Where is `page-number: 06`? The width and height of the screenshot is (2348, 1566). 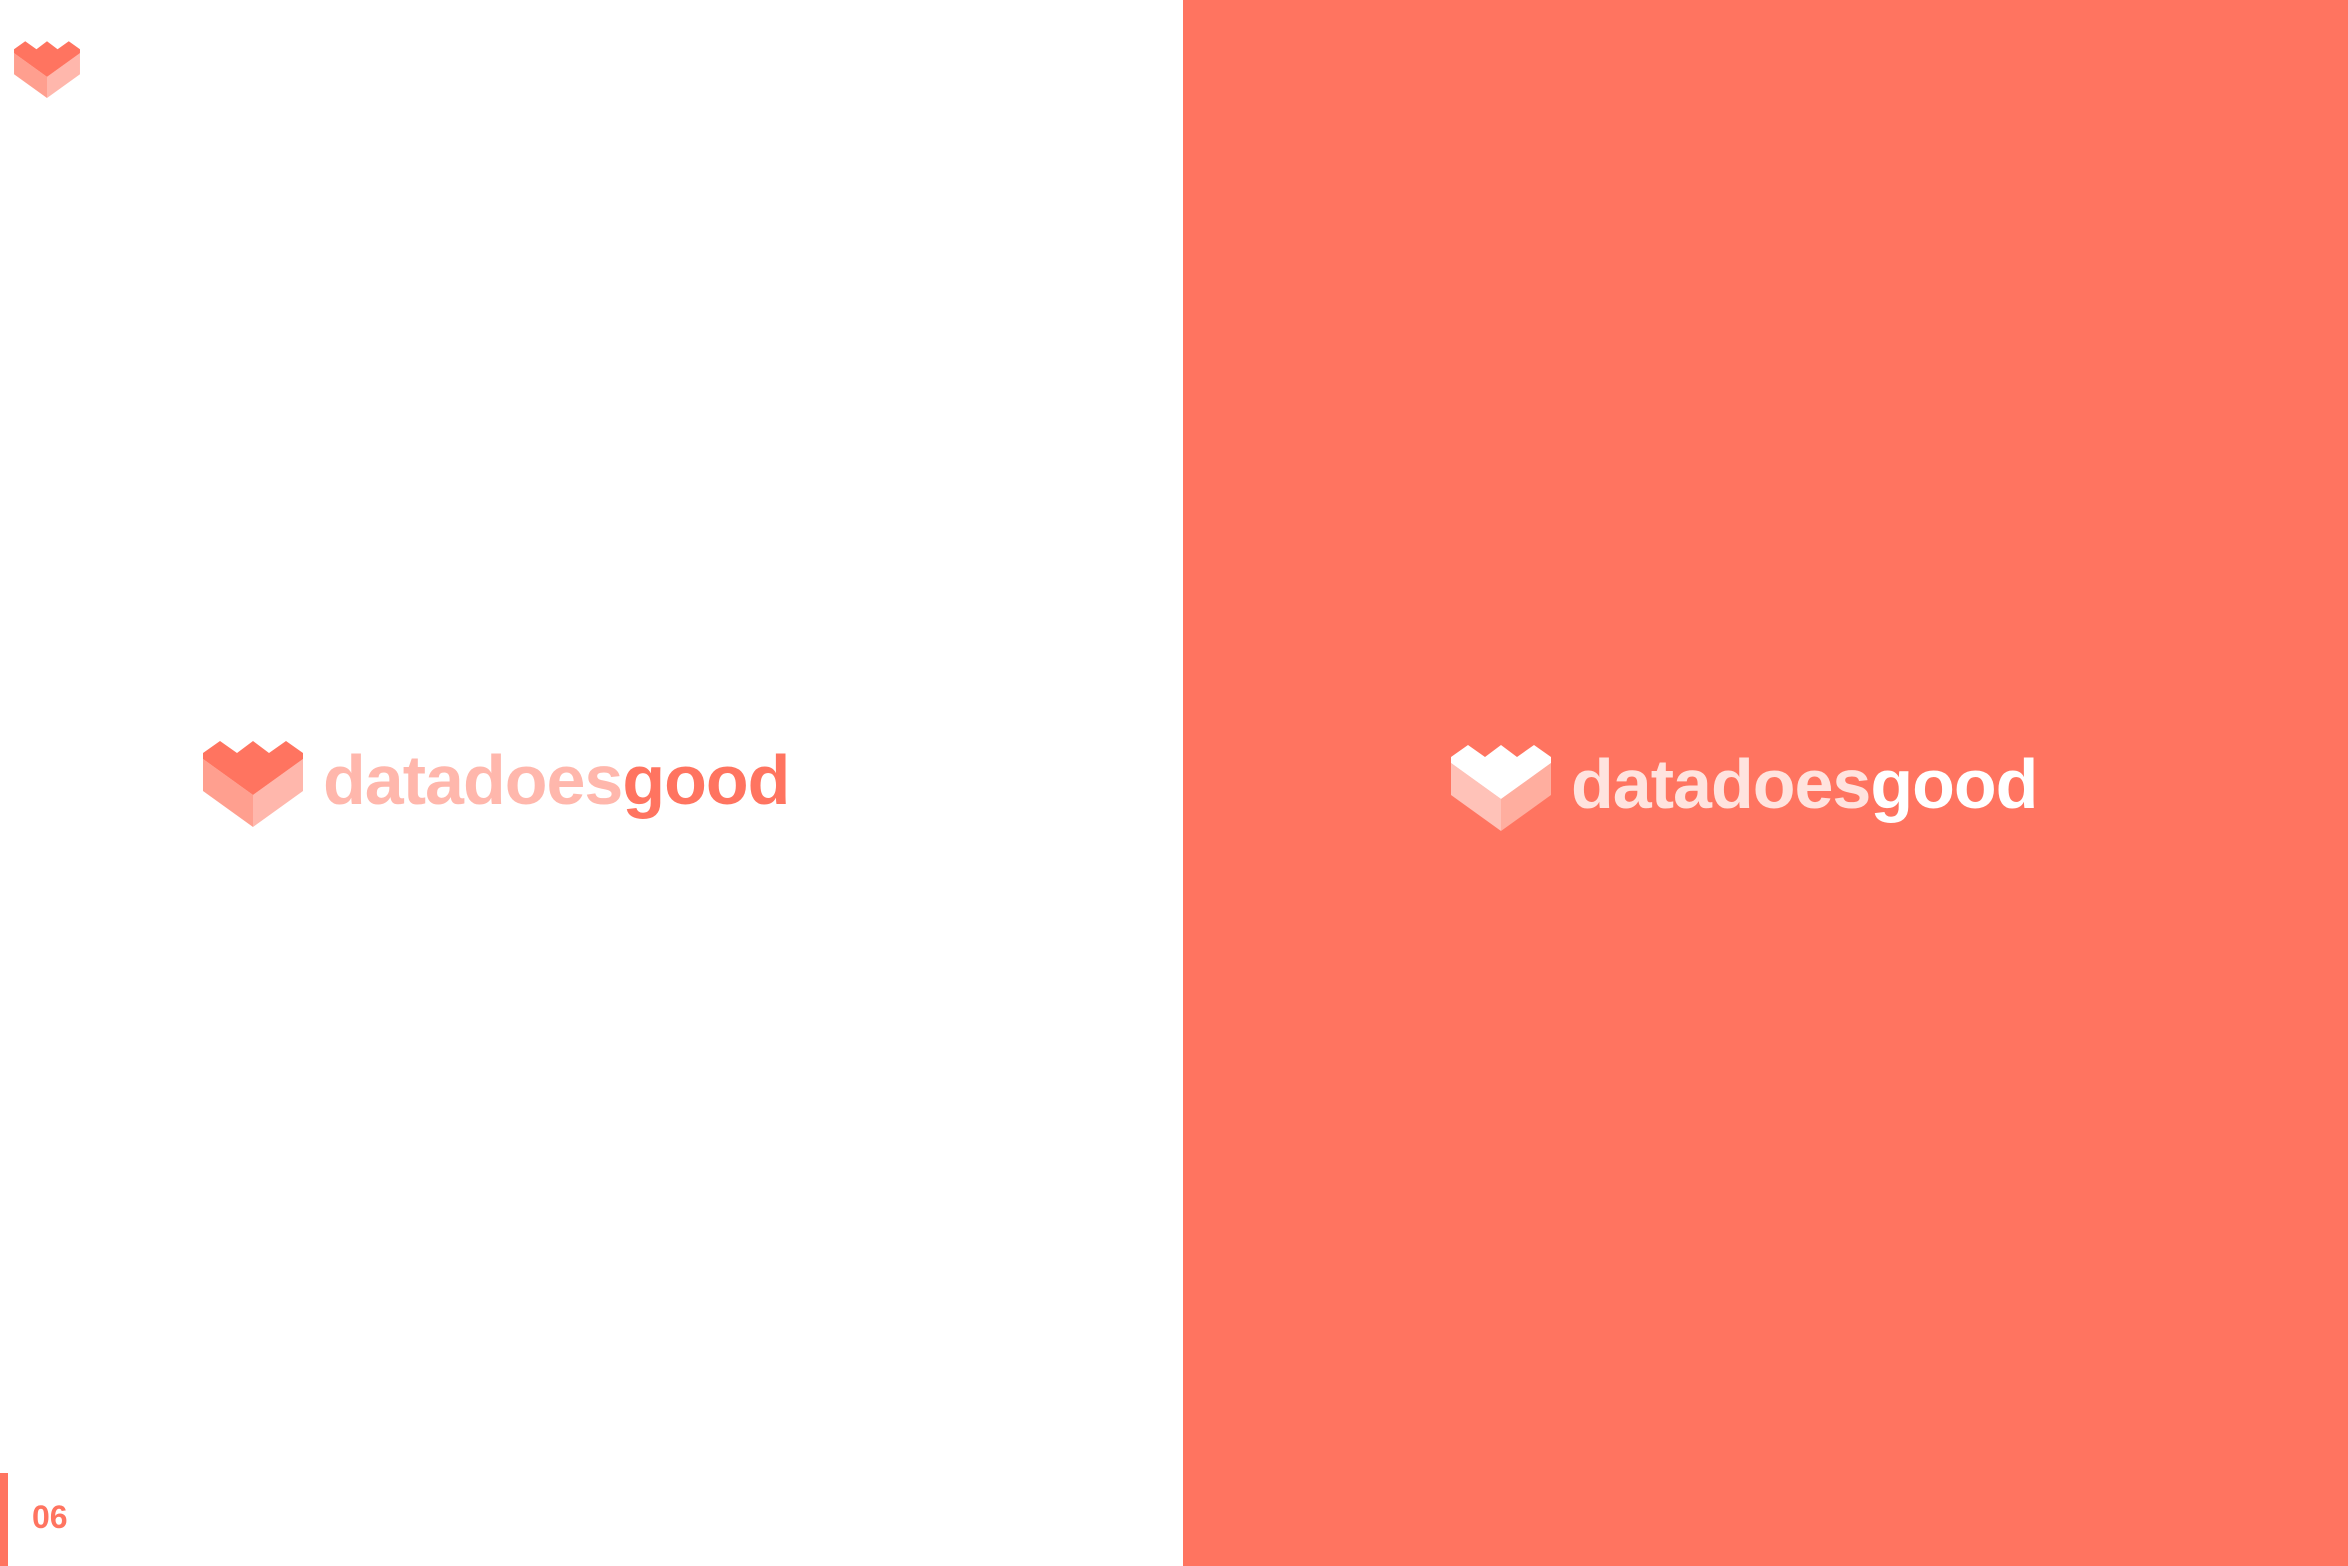 page-number: 06 is located at coordinates (50, 1517).